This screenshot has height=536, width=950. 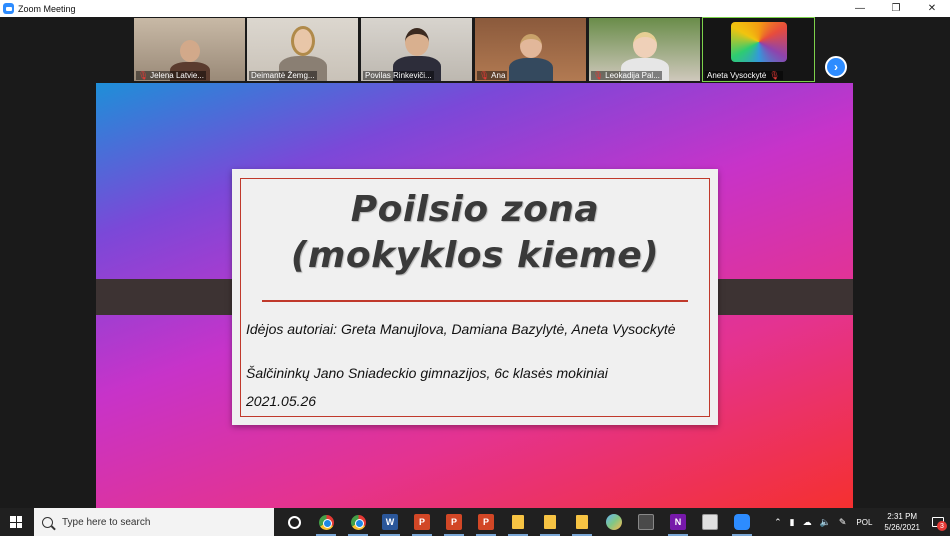 I want to click on slide-title: Poilsio zona (mokyklos kieme), so click(x=475, y=233).